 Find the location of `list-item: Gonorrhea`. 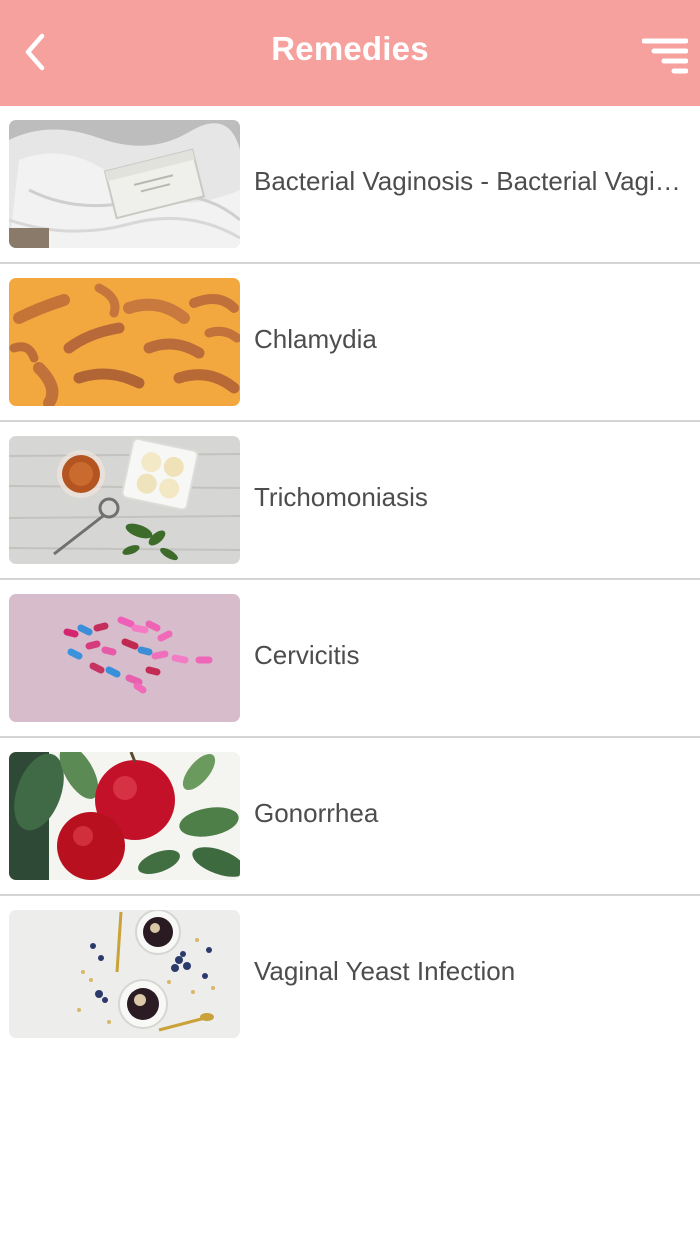

list-item: Gonorrhea is located at coordinates (350, 817).